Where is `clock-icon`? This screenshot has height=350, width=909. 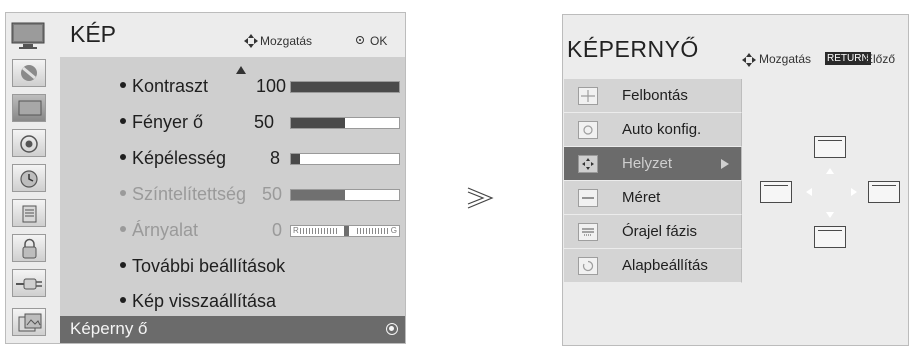
clock-icon is located at coordinates (29, 178).